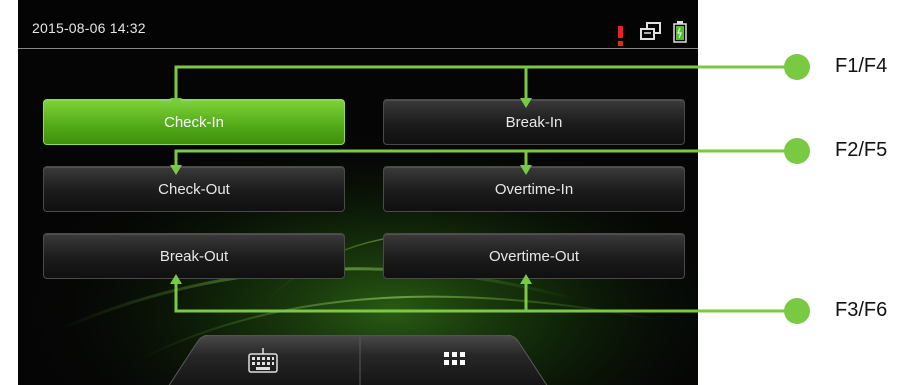 The width and height of the screenshot is (899, 385). I want to click on callout-dot-f2, so click(797, 151).